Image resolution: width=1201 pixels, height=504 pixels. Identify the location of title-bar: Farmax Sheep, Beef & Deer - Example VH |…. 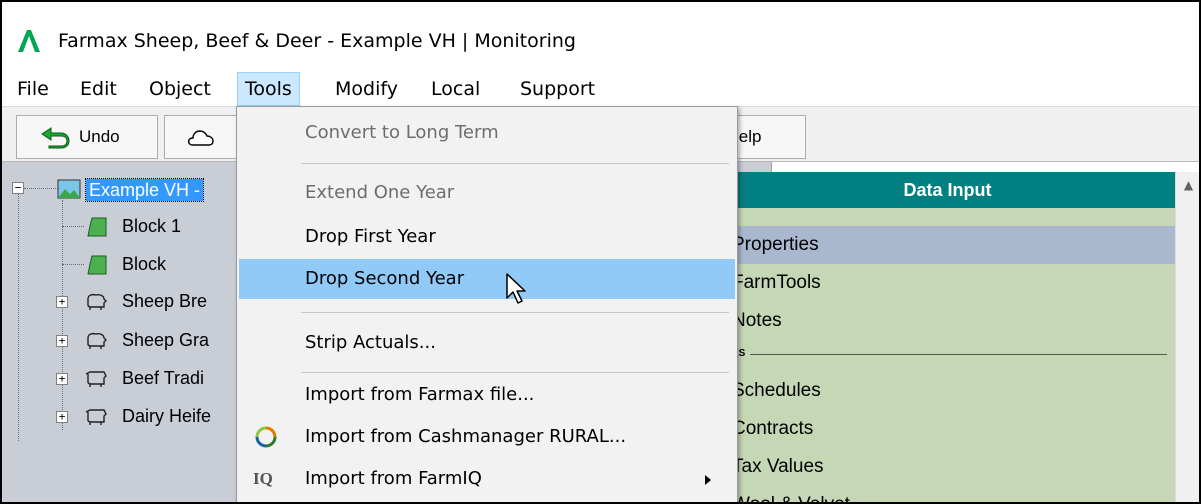
(600, 37).